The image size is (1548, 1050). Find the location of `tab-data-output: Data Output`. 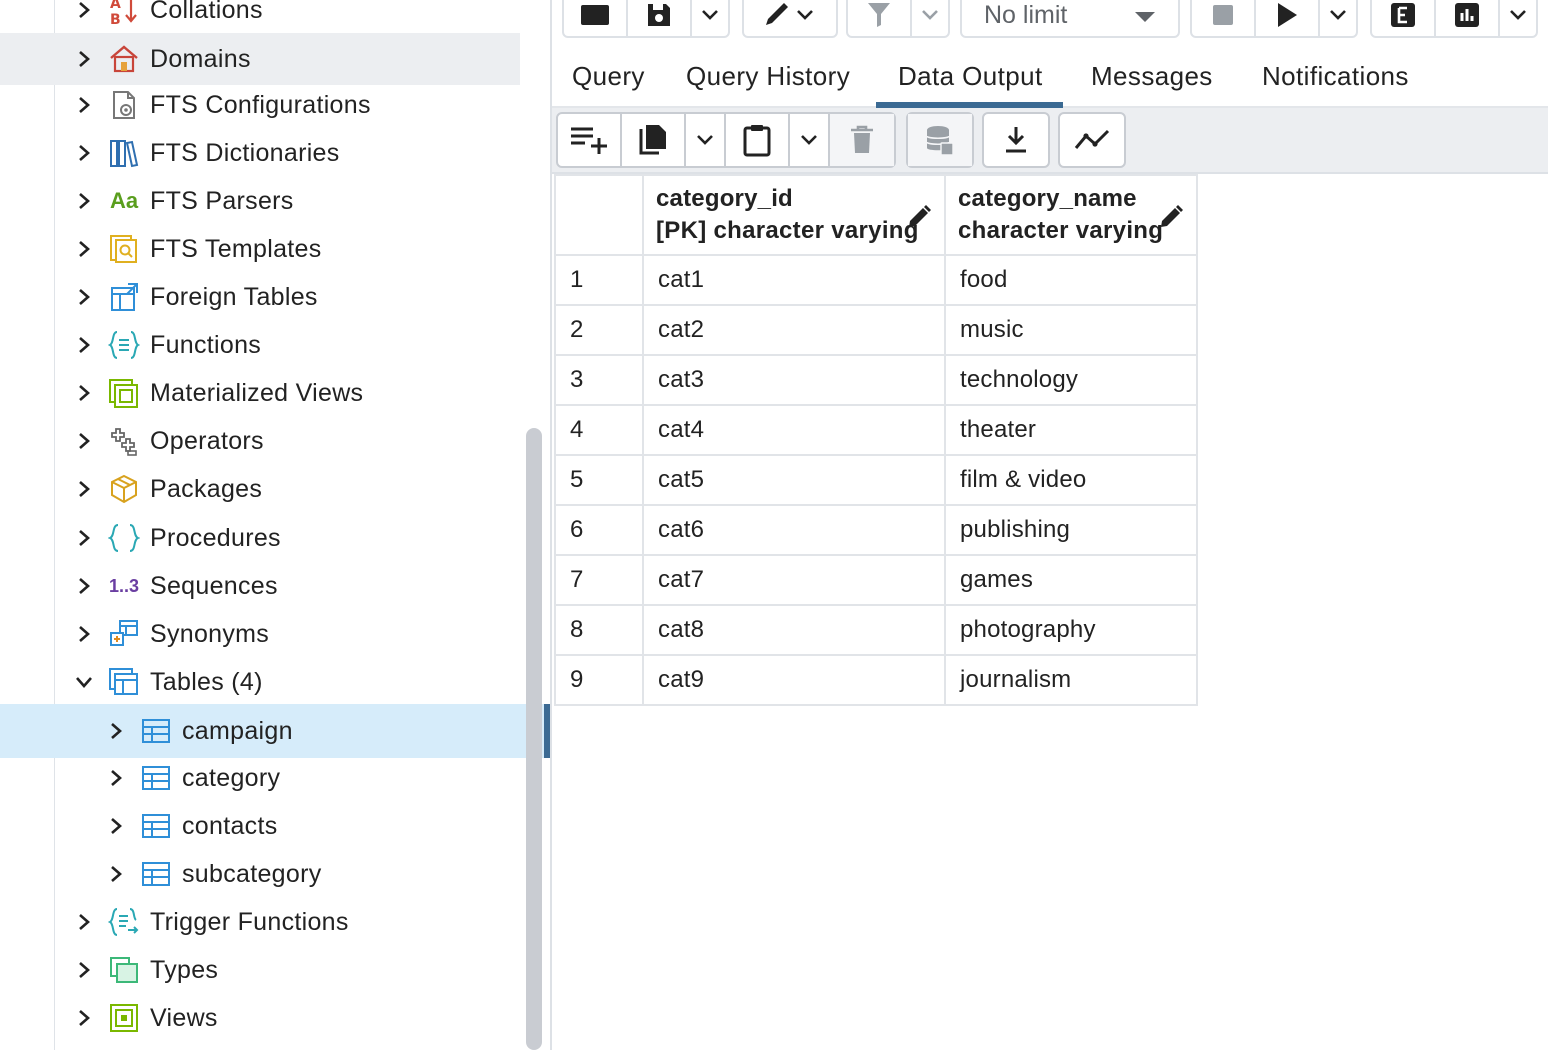

tab-data-output: Data Output is located at coordinates (969, 77).